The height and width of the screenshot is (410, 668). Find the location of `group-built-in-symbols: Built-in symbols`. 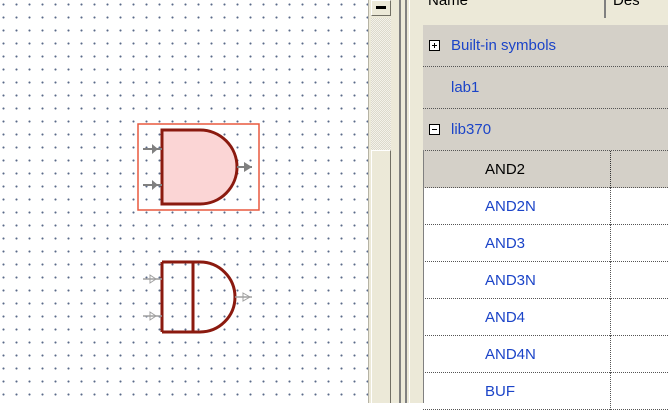

group-built-in-symbols: Built-in symbols is located at coordinates (545, 46).